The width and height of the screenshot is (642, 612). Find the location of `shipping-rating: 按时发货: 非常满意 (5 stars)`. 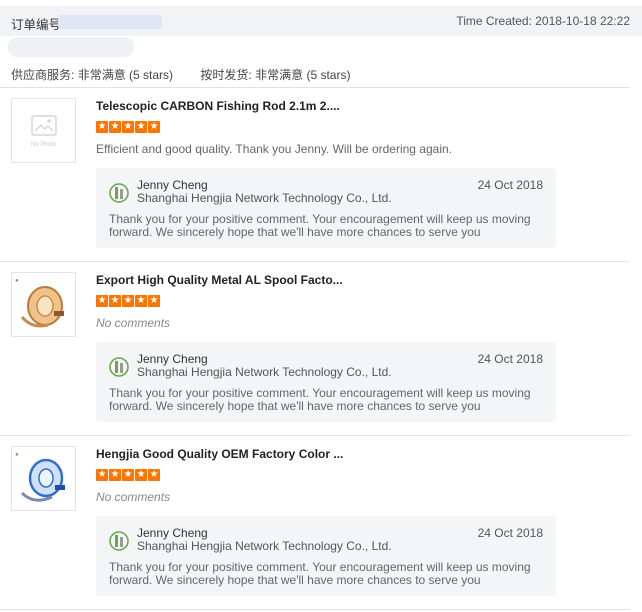

shipping-rating: 按时发货: 非常满意 (5 stars) is located at coordinates (275, 75).